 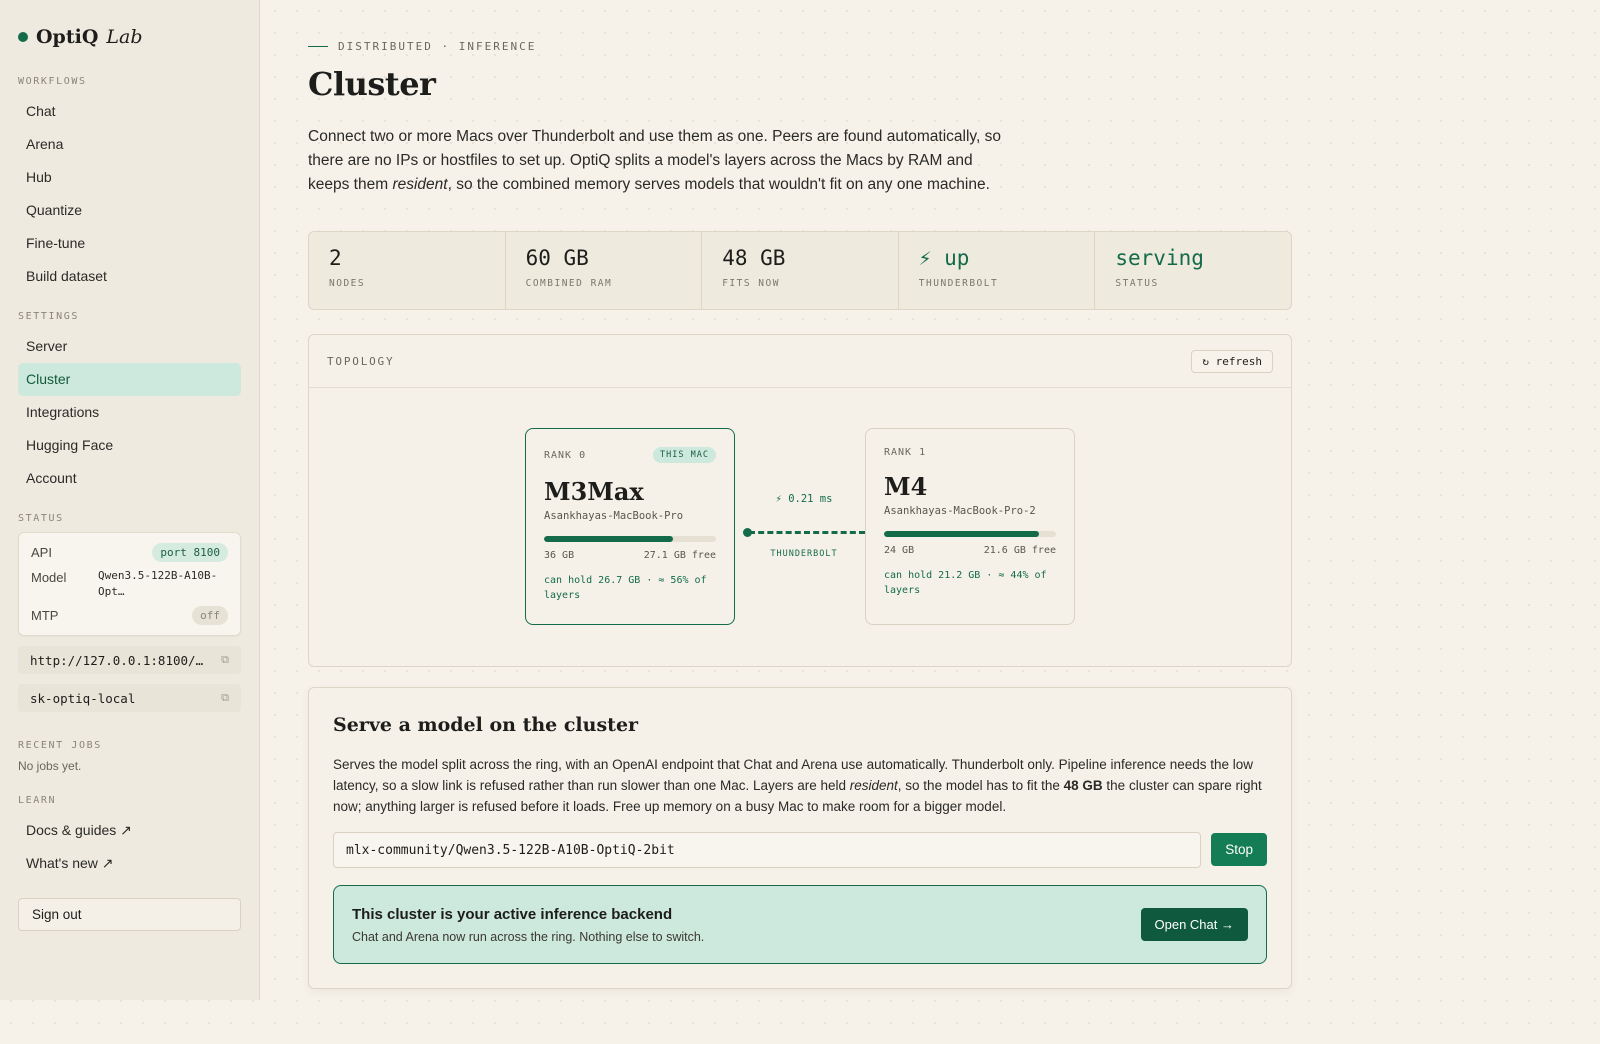 What do you see at coordinates (48, 316) in the screenshot?
I see `settings-heading: SETTINGS` at bounding box center [48, 316].